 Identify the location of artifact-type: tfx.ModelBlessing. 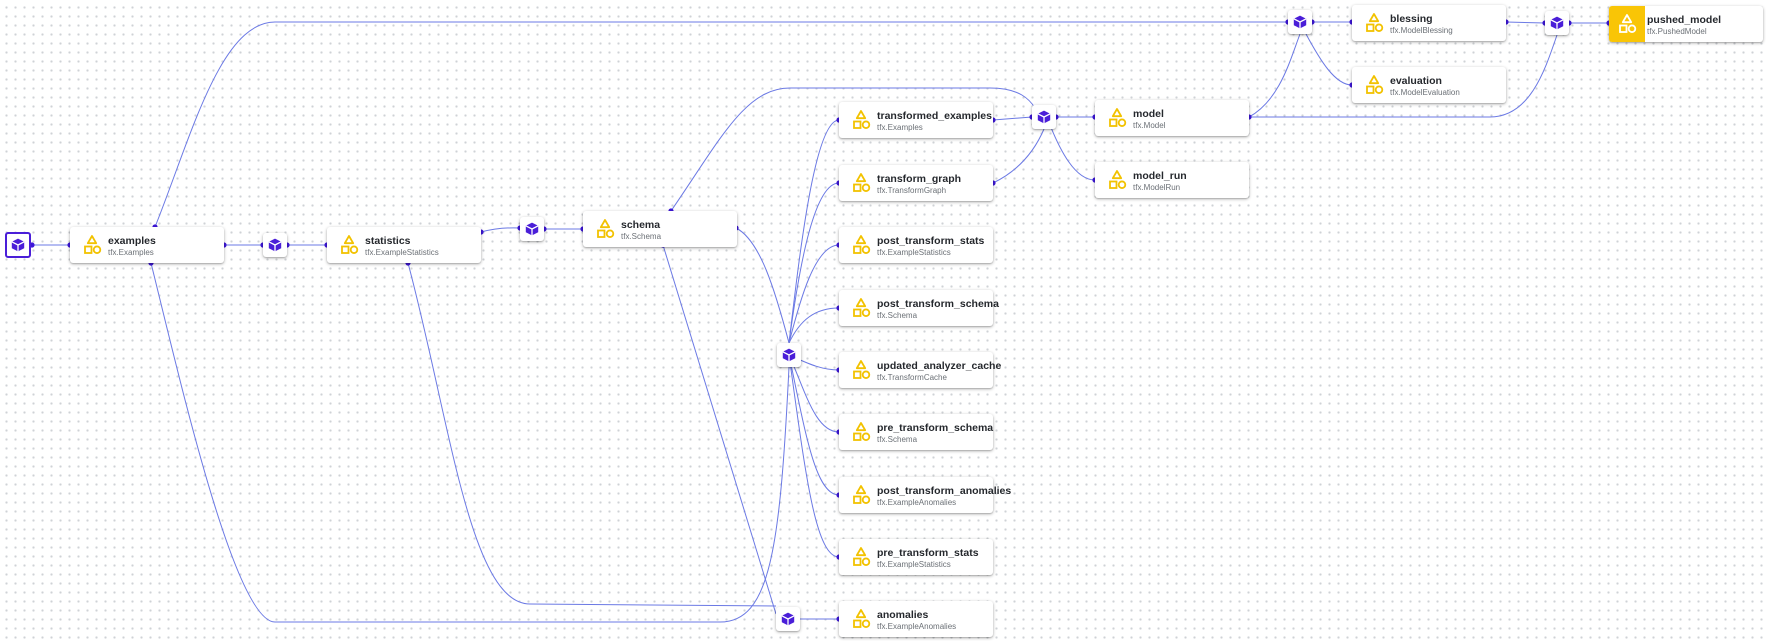
(1421, 30).